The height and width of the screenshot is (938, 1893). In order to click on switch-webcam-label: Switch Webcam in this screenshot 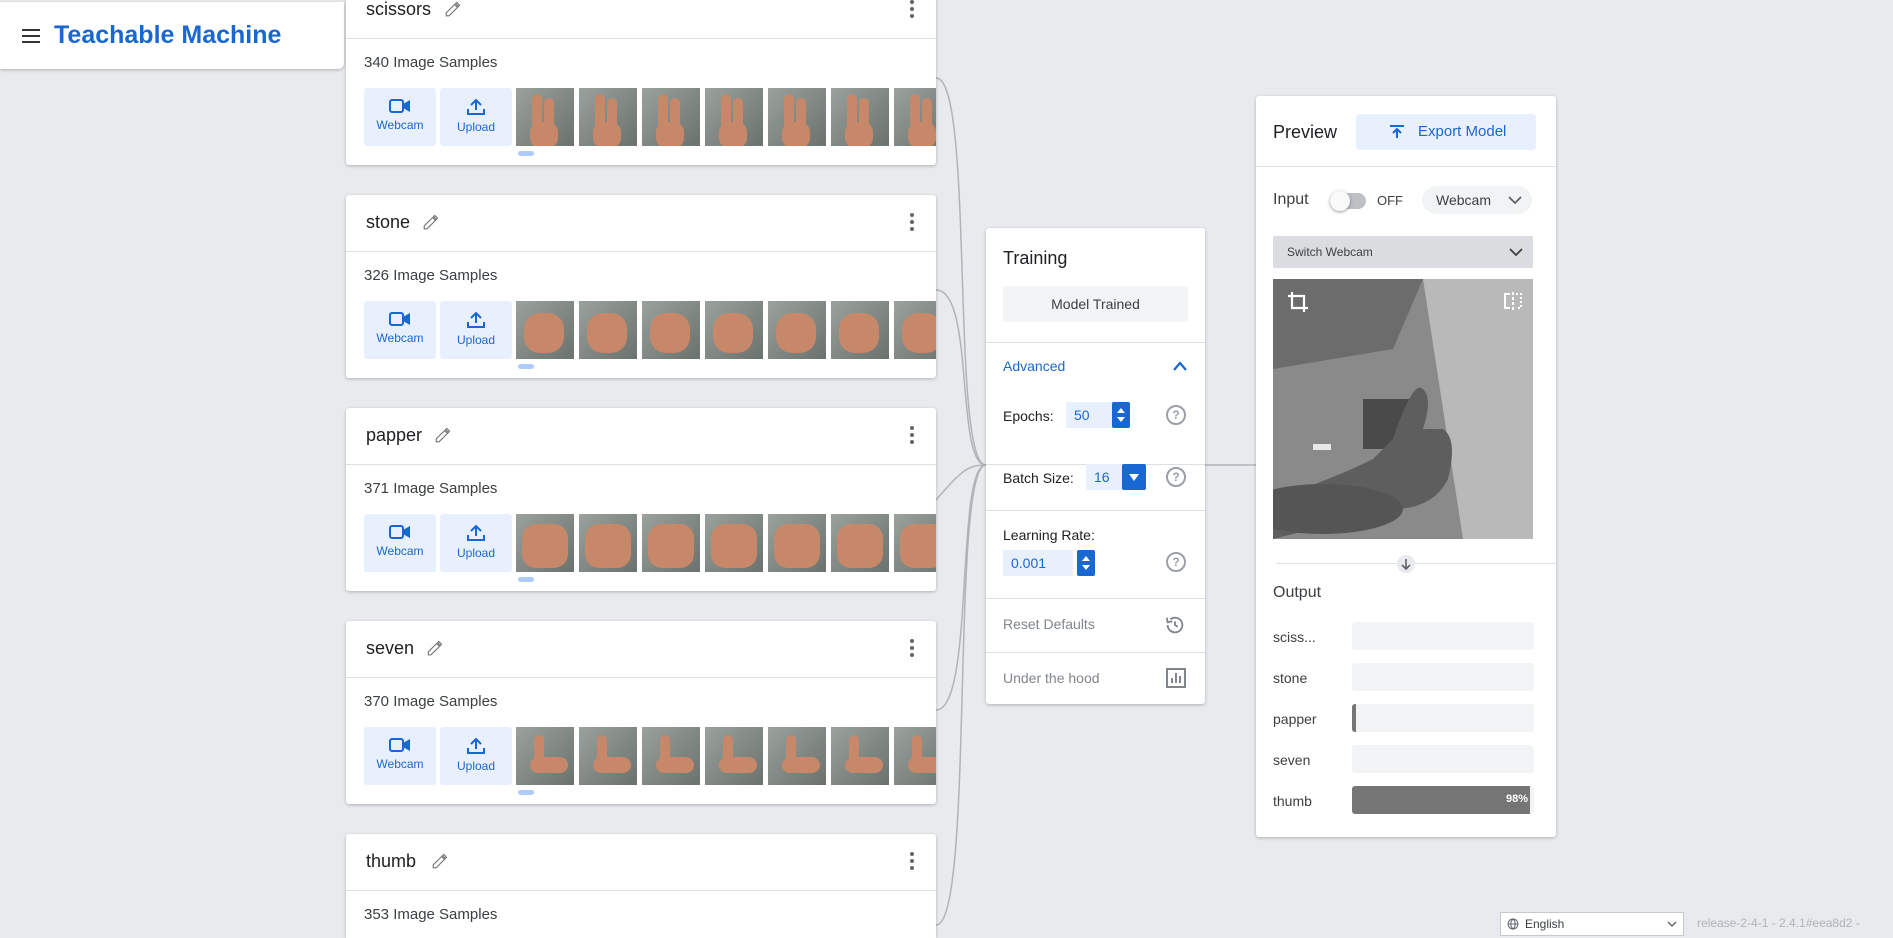, I will do `click(1330, 252)`.